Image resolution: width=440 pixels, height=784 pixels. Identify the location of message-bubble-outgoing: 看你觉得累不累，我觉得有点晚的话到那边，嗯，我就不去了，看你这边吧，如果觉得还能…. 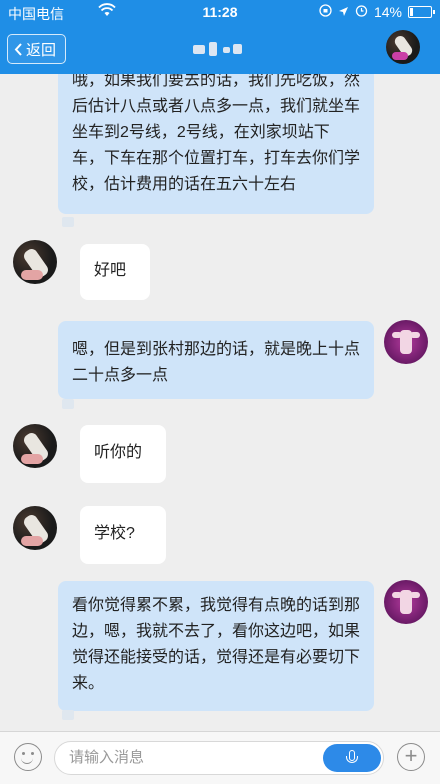
(216, 646).